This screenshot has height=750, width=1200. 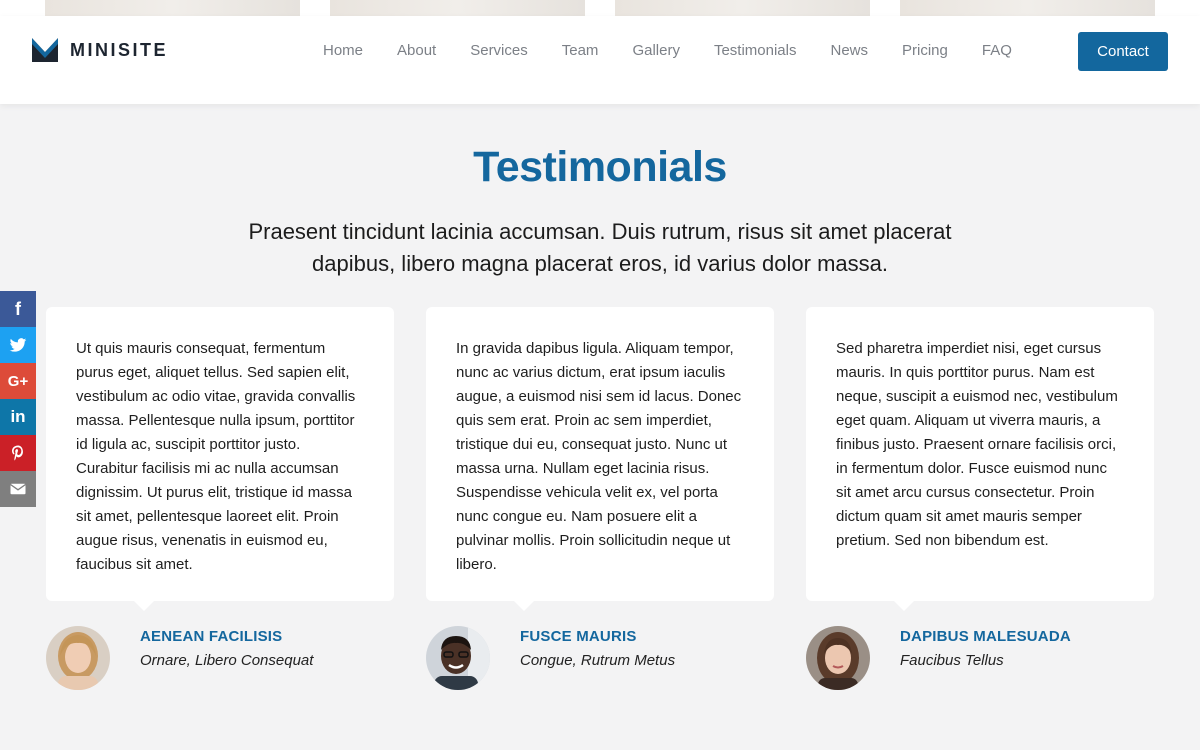 What do you see at coordinates (952, 660) in the screenshot?
I see `author-role: Faucibus Tellus` at bounding box center [952, 660].